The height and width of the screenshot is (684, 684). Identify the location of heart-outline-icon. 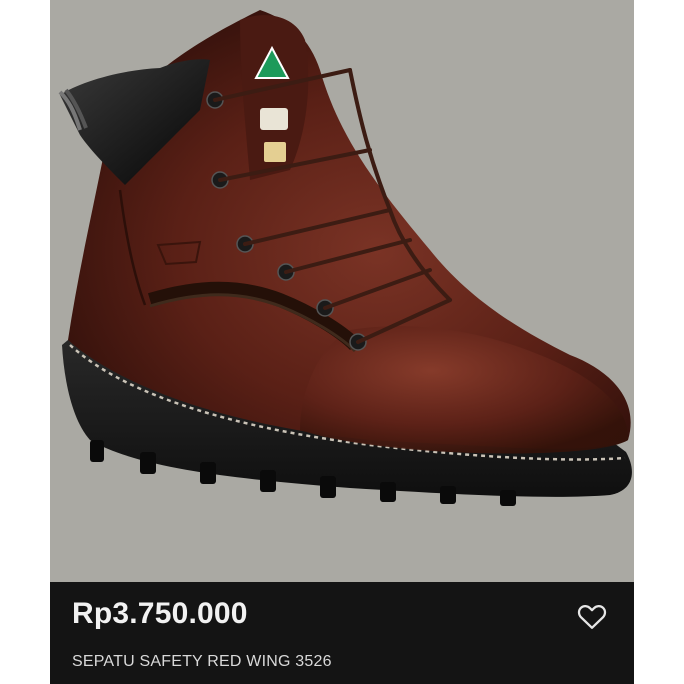
(592, 617).